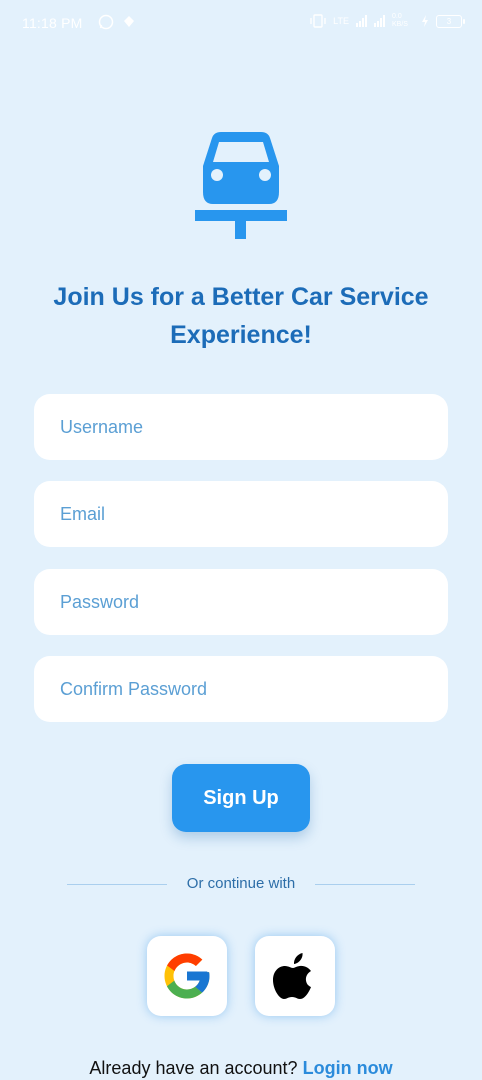 The width and height of the screenshot is (482, 1080). What do you see at coordinates (425, 21) in the screenshot?
I see `charging-icon` at bounding box center [425, 21].